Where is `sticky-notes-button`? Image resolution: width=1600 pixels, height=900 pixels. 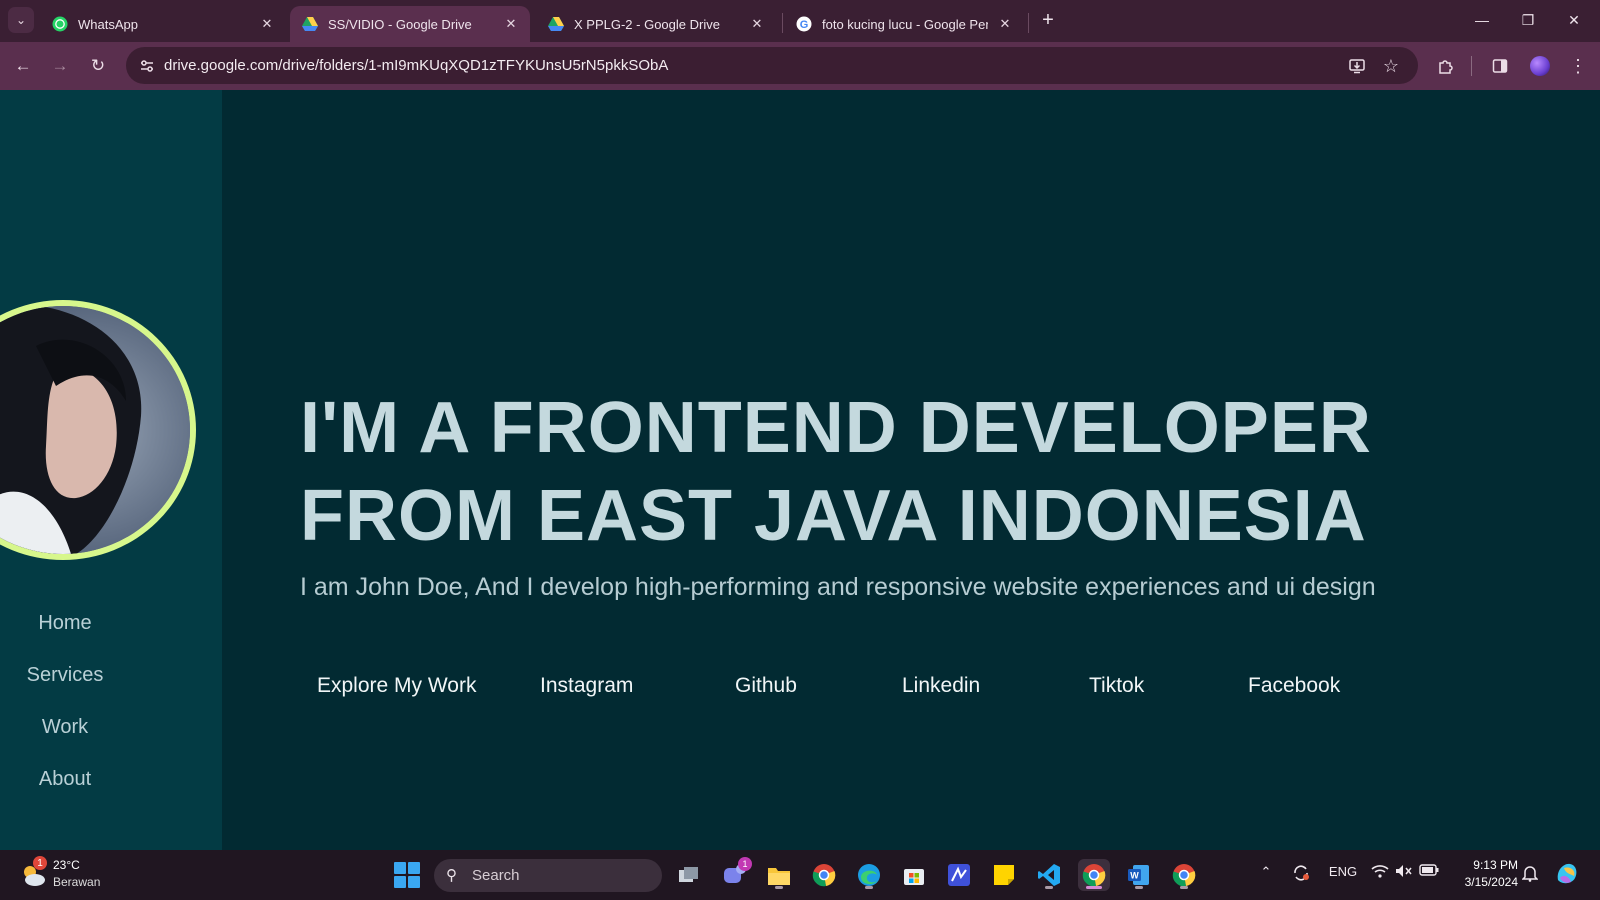 sticky-notes-button is located at coordinates (1004, 875).